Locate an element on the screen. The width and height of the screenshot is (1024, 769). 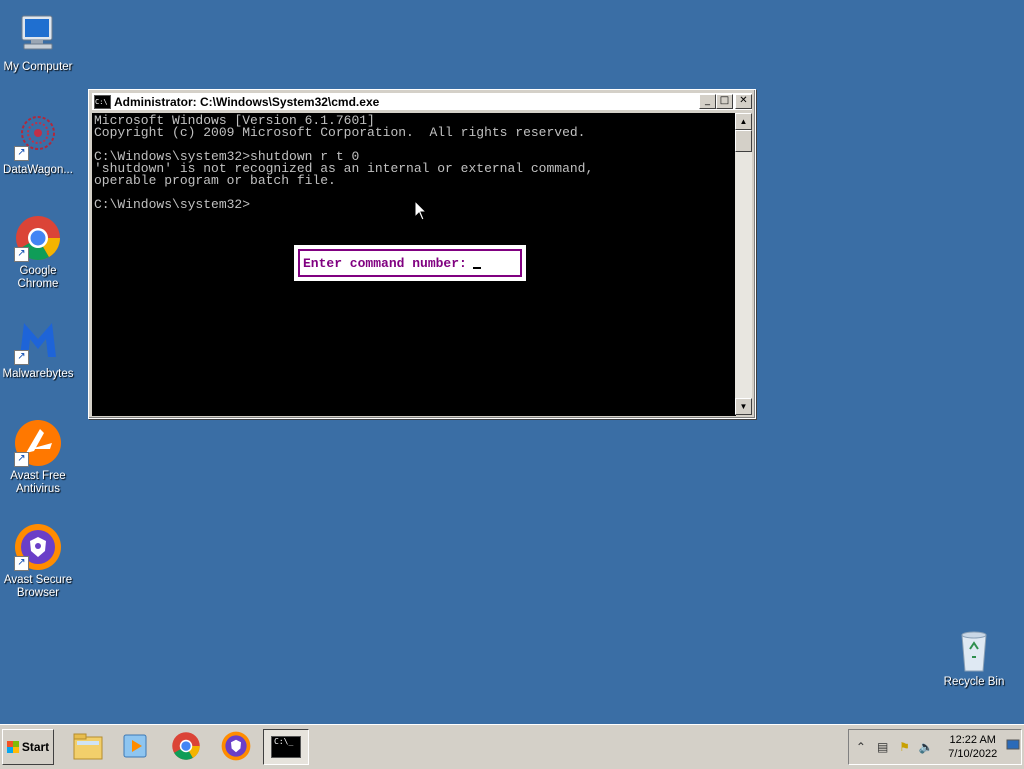
avast-browser-icon is located at coordinates (236, 746).